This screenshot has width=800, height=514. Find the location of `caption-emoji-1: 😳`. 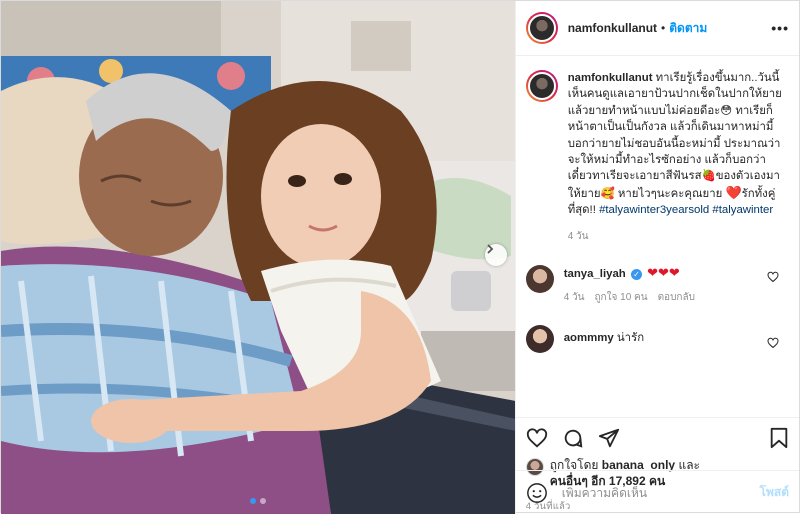

caption-emoji-1: 😳 is located at coordinates (726, 110).